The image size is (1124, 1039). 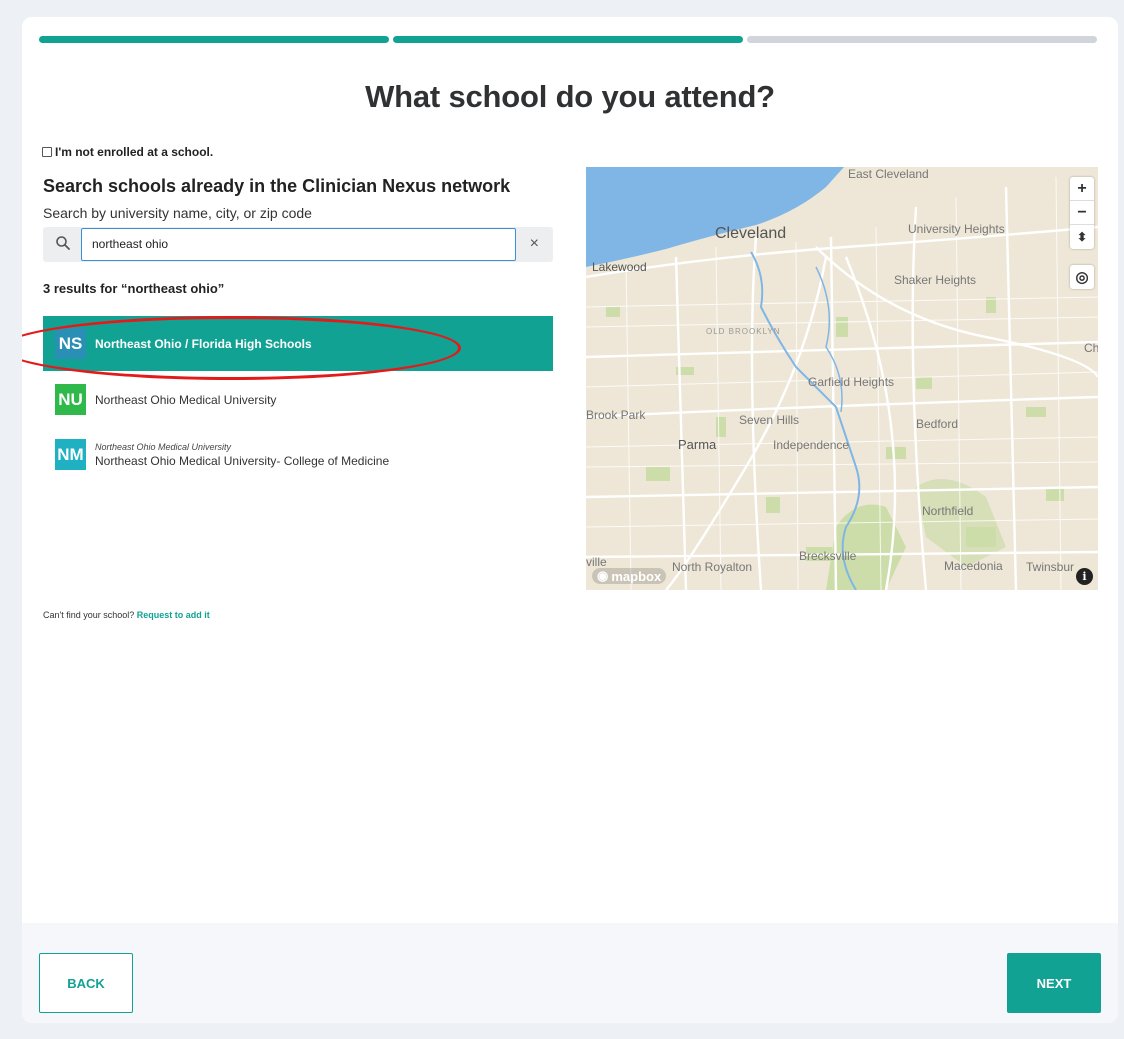 I want to click on next-button: NEXT, so click(x=1054, y=983).